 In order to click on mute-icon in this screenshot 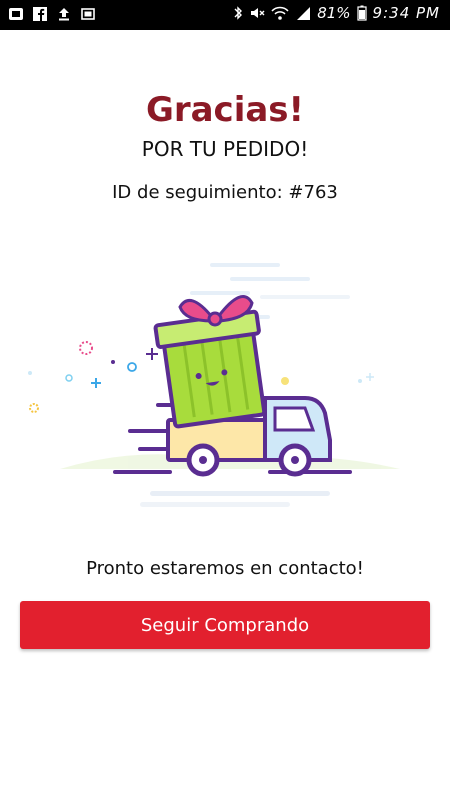, I will do `click(258, 13)`.